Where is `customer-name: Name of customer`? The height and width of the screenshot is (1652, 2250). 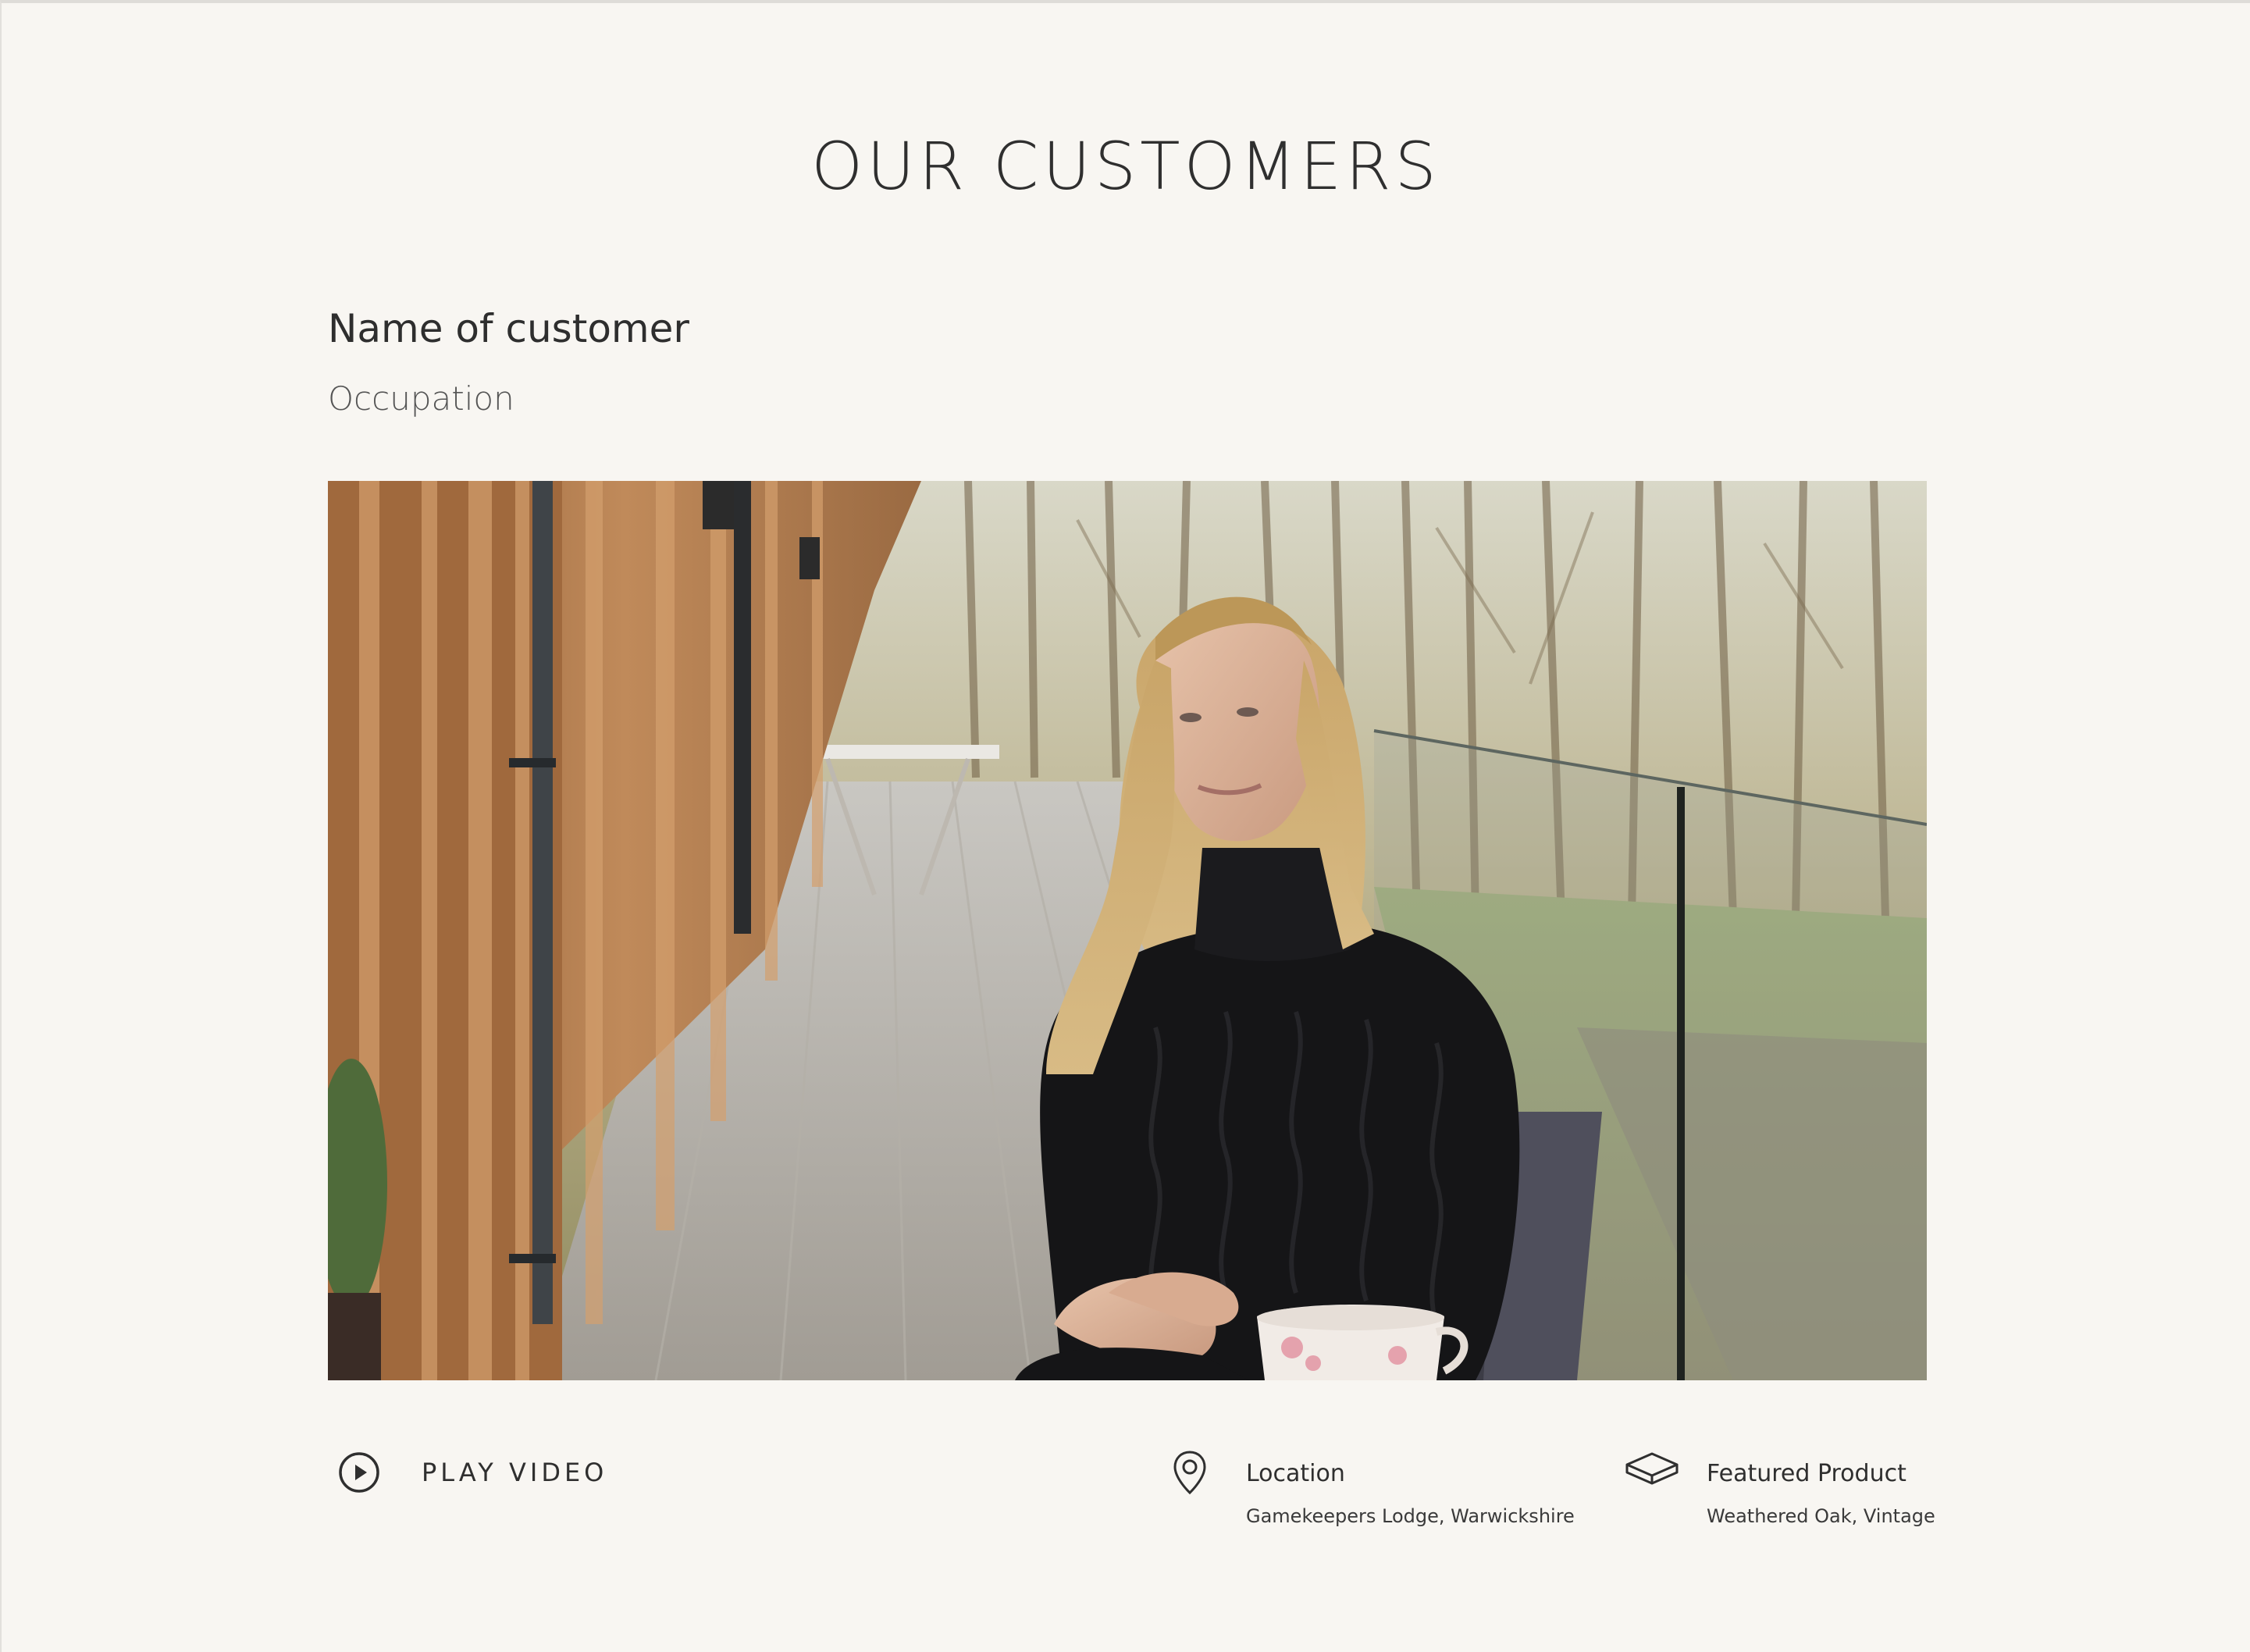
customer-name: Name of customer is located at coordinates (508, 329).